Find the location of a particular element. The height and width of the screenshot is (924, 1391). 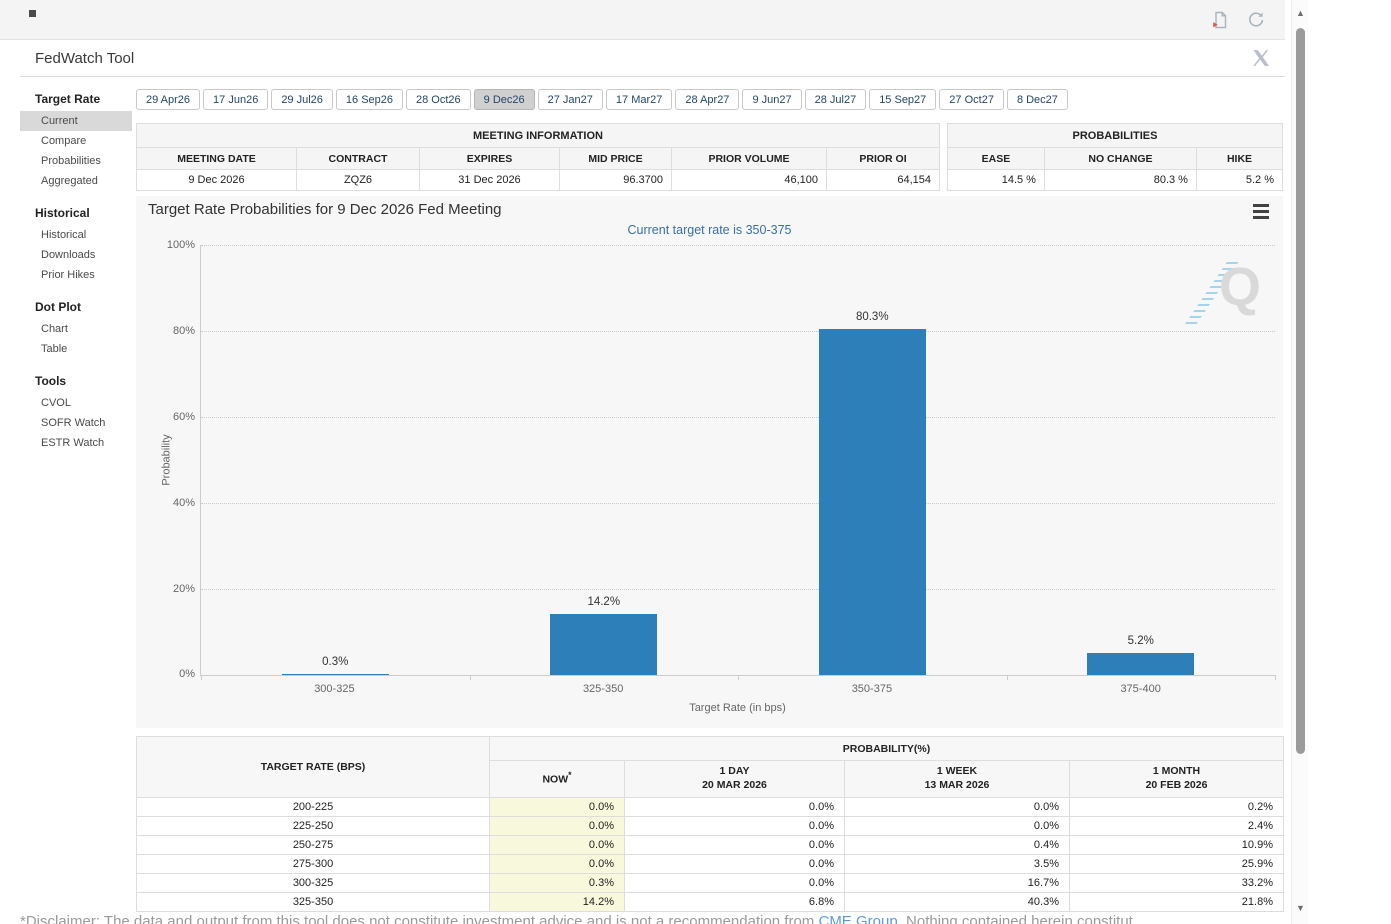

col-meeting-date: MEETING DATE is located at coordinates (216, 158).